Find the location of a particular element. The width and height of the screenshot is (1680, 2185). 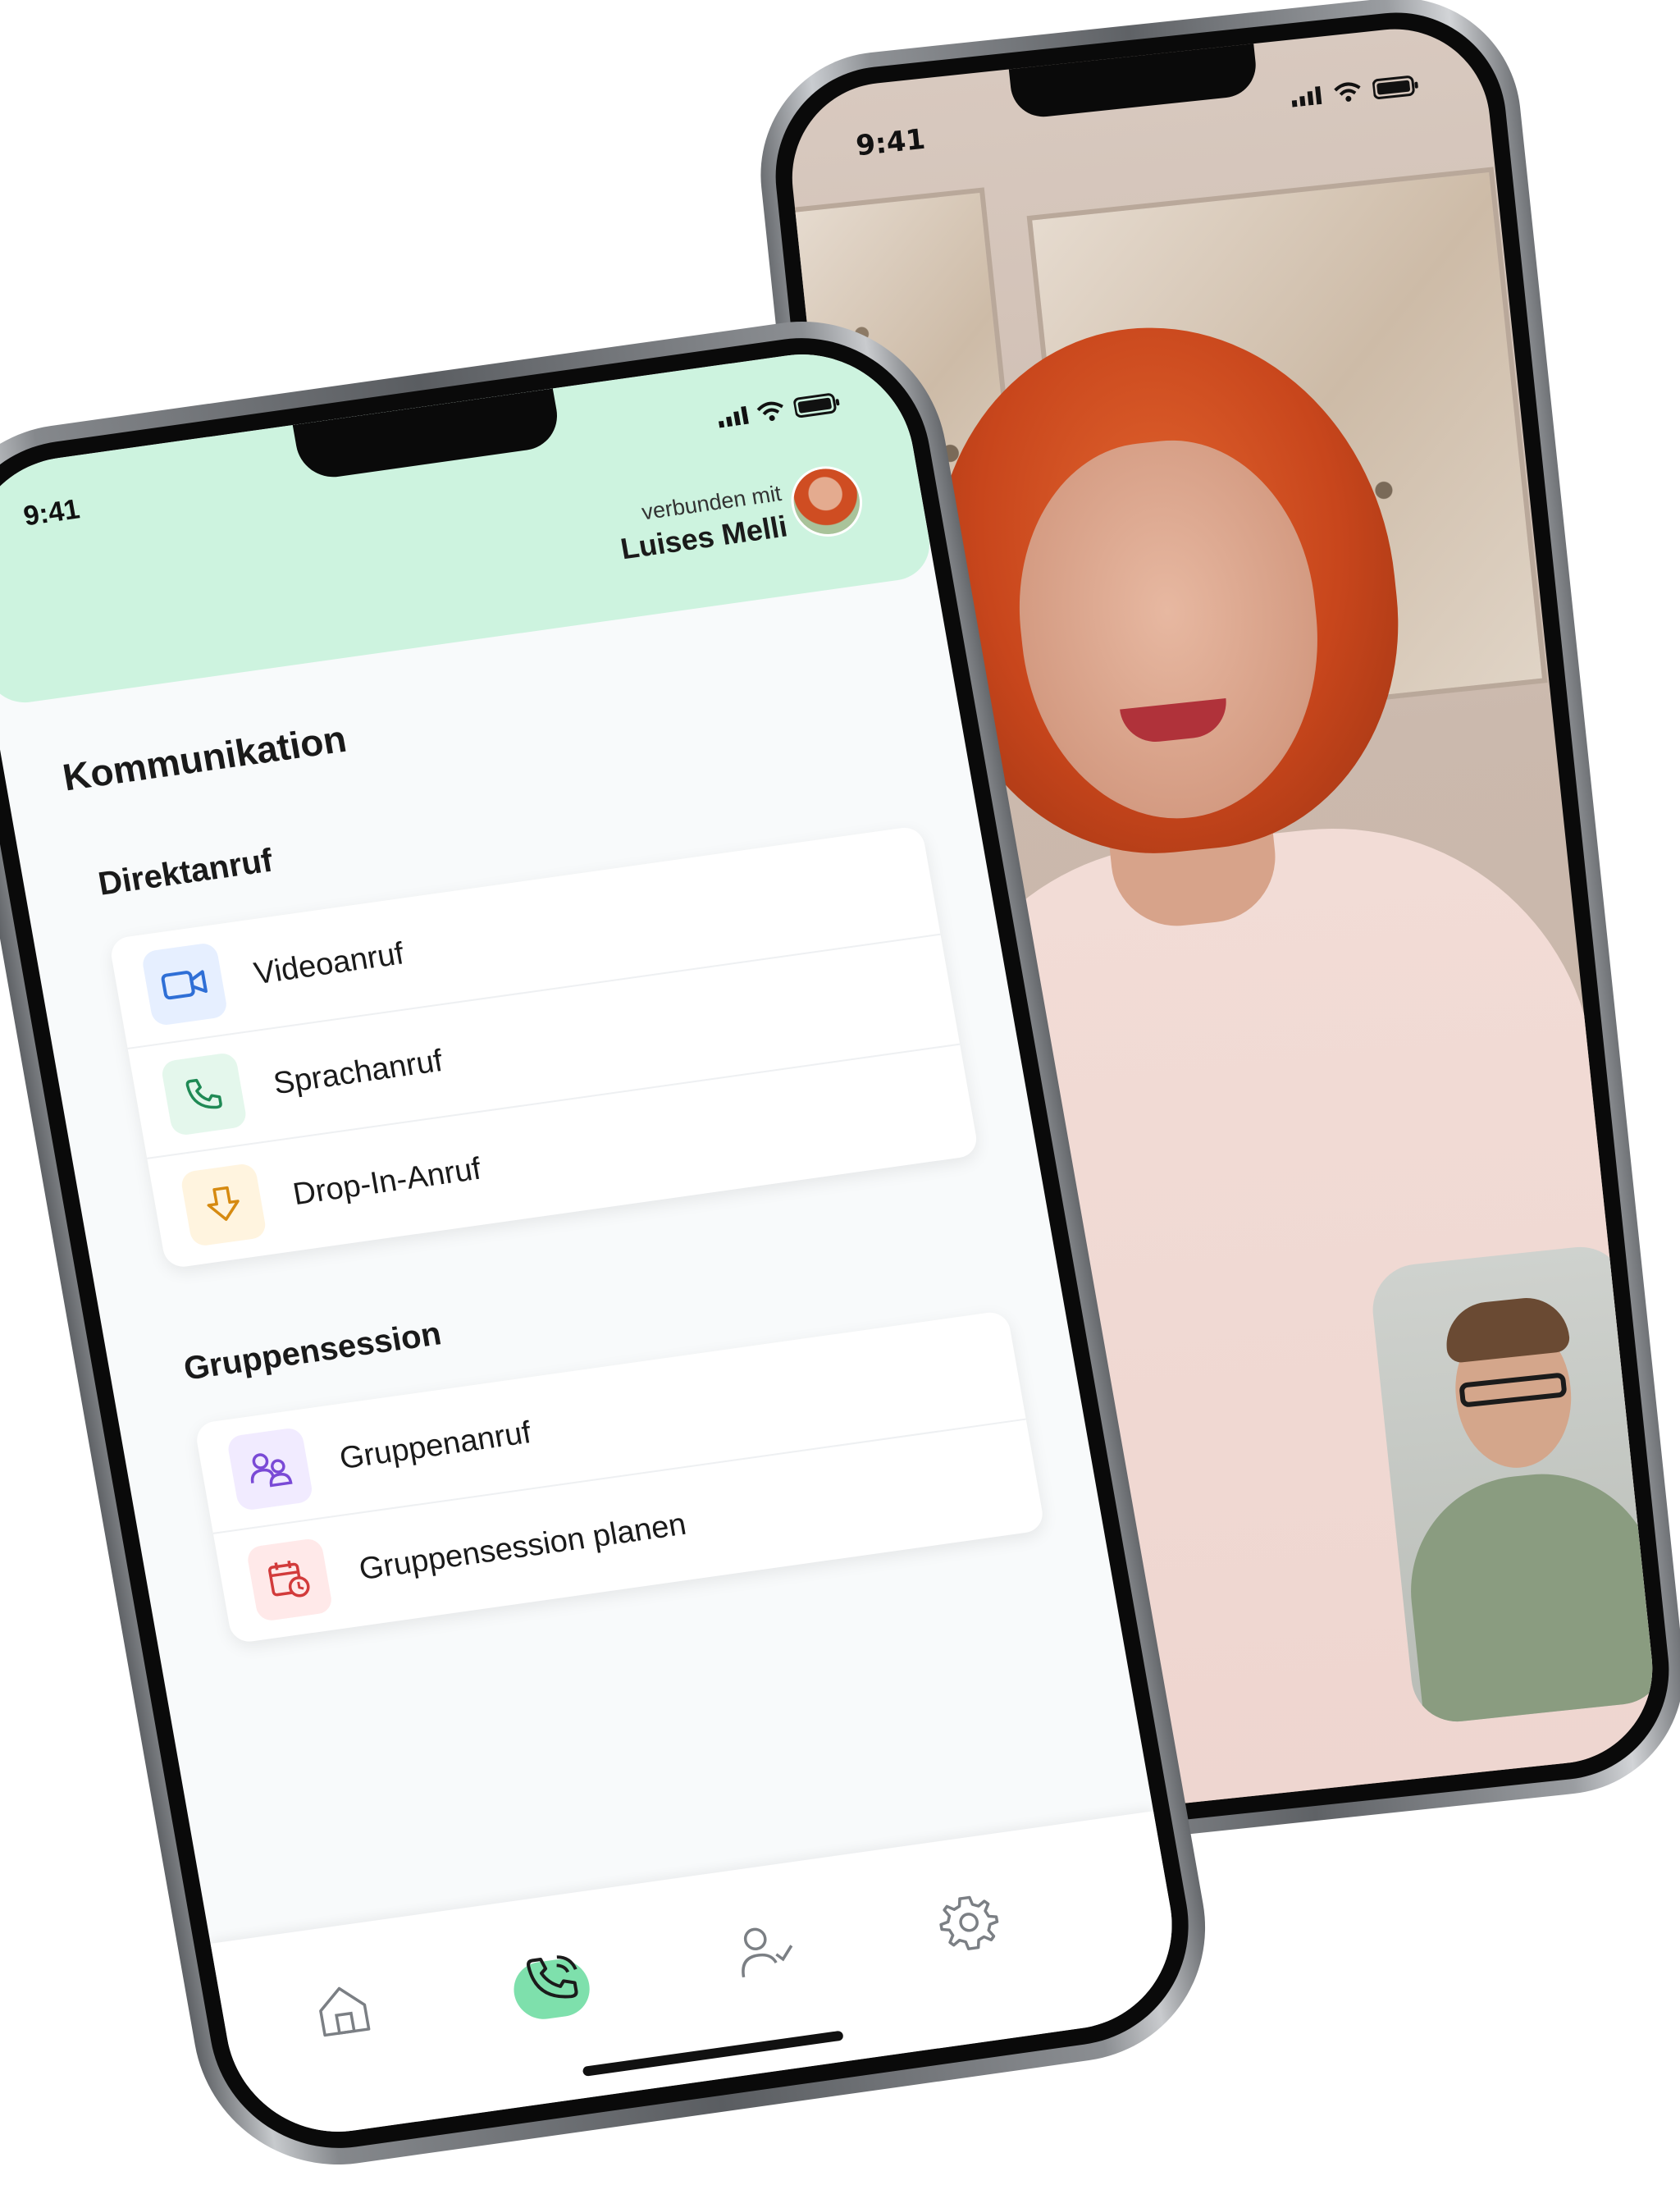

section-title-direktanruf: Direktanruf is located at coordinates (186, 872).